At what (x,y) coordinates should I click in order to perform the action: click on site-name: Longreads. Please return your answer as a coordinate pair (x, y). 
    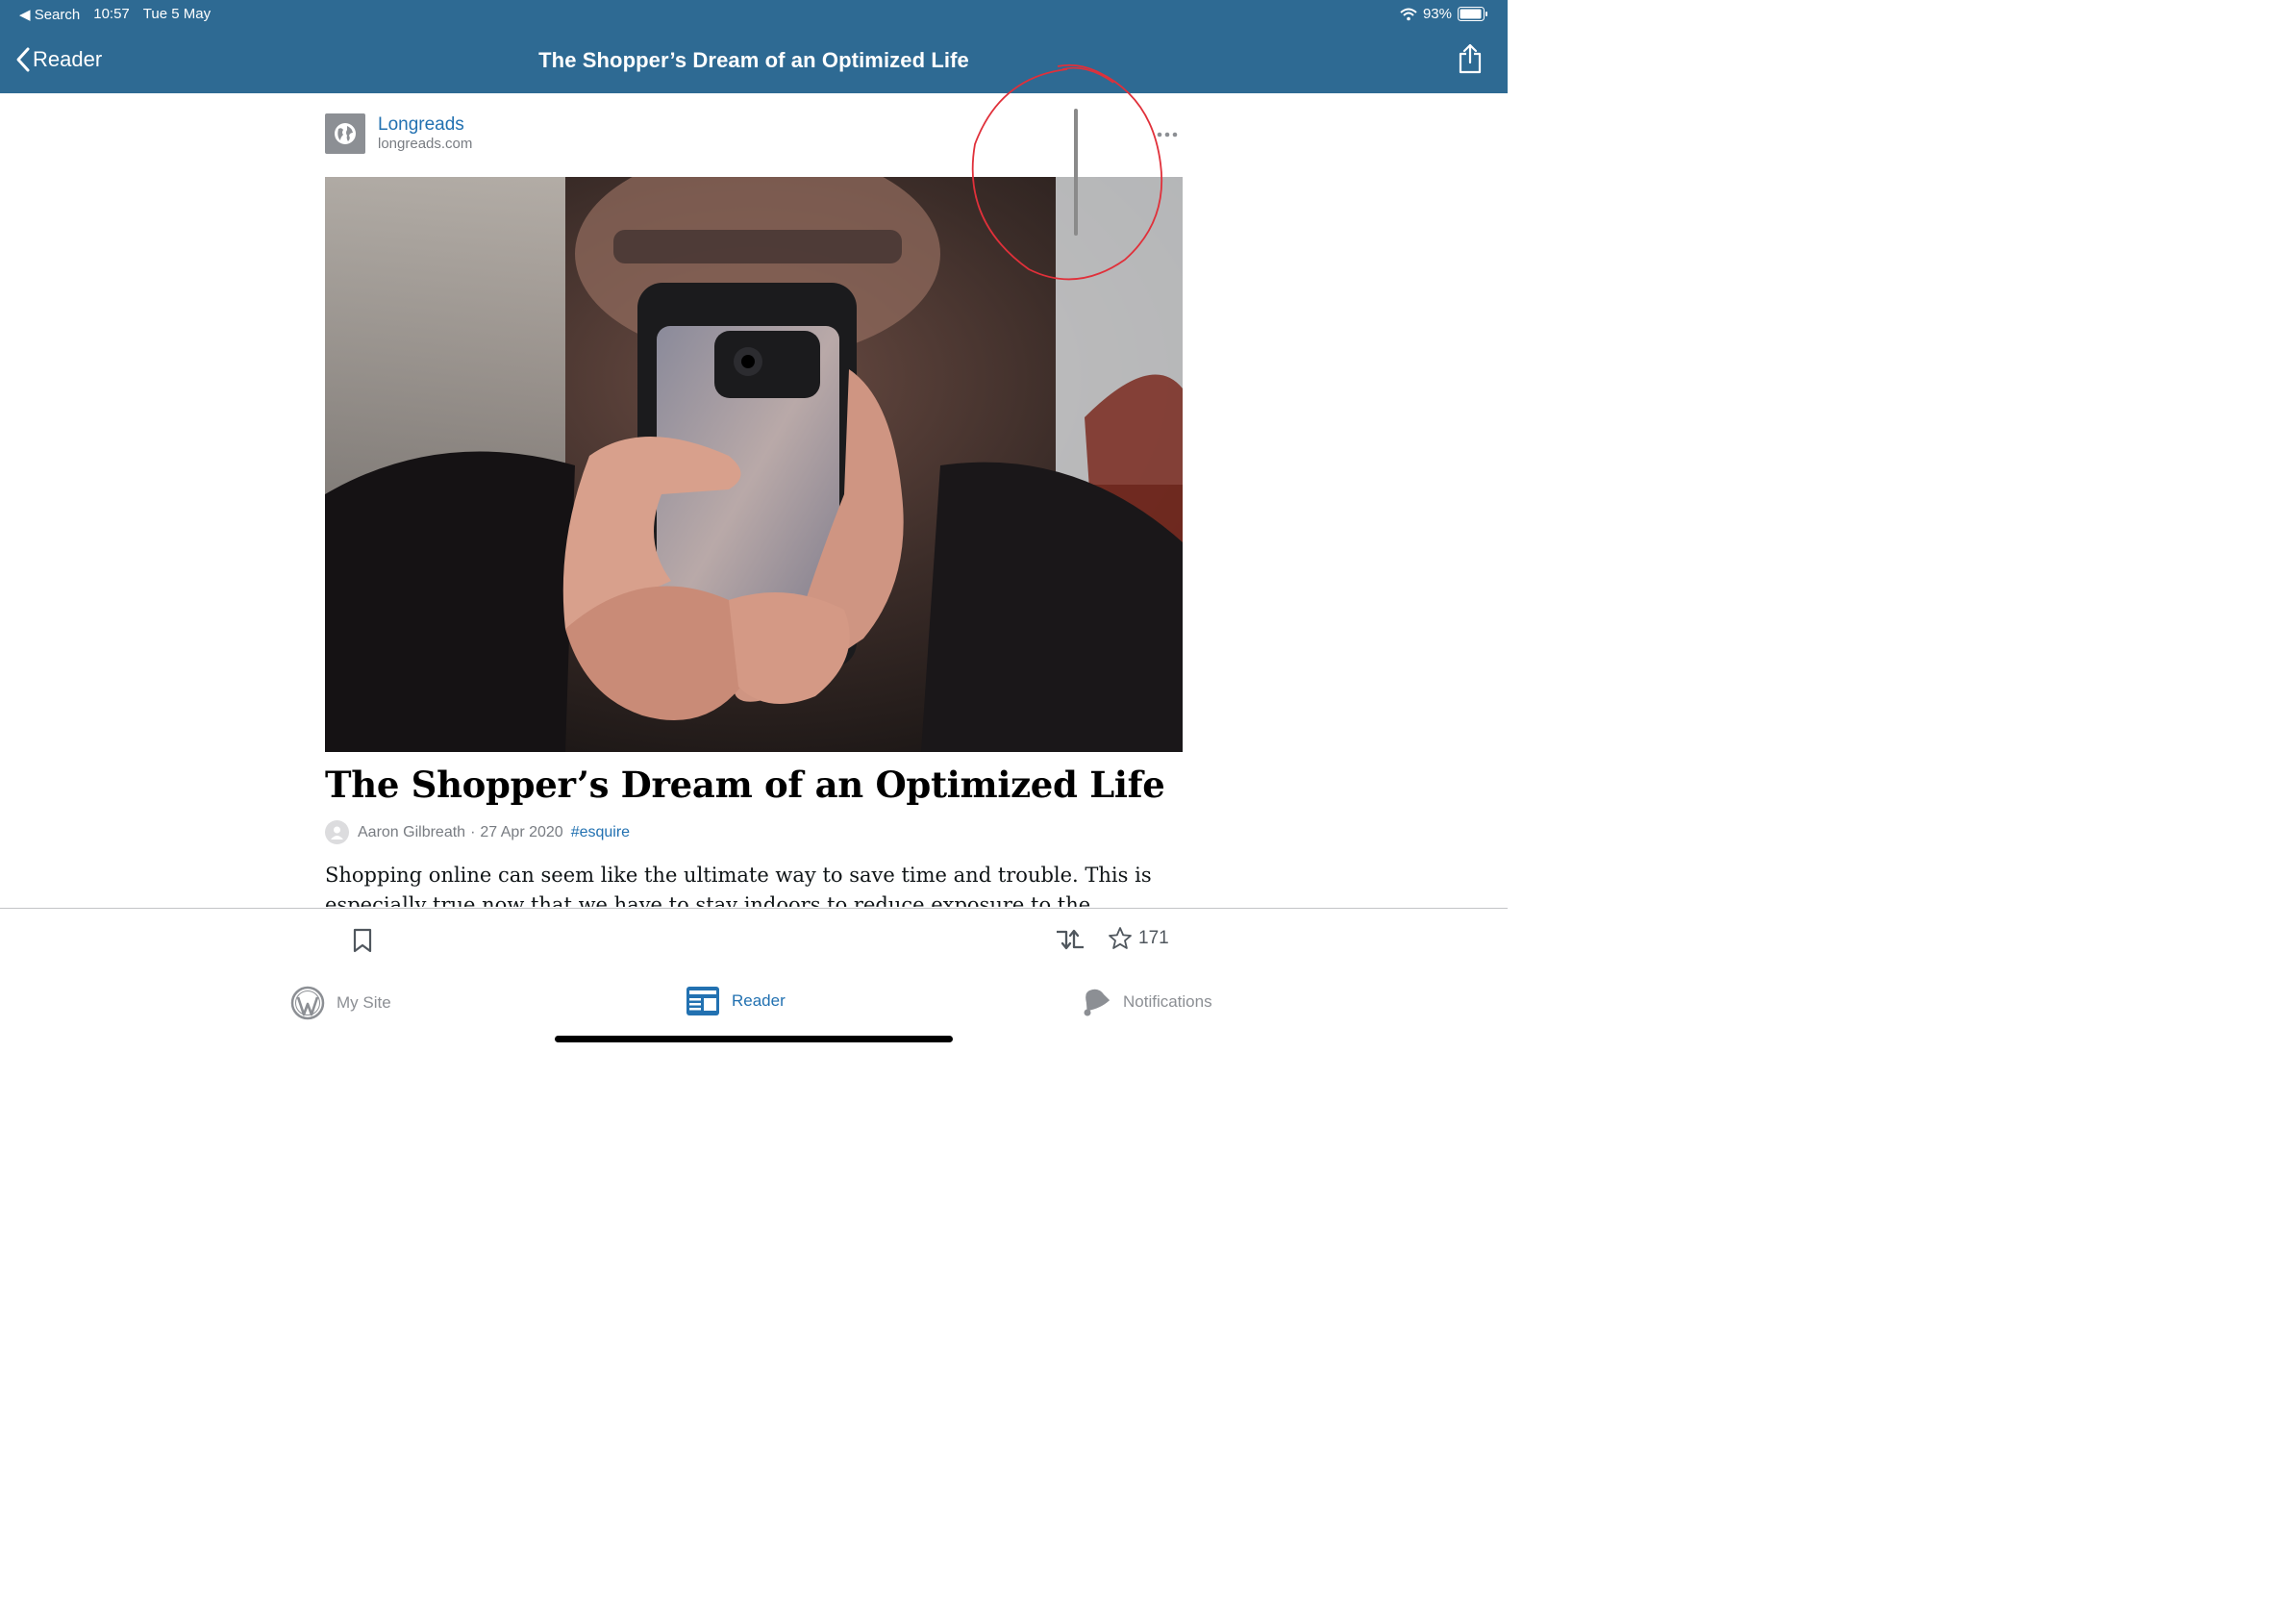
    Looking at the image, I should click on (425, 125).